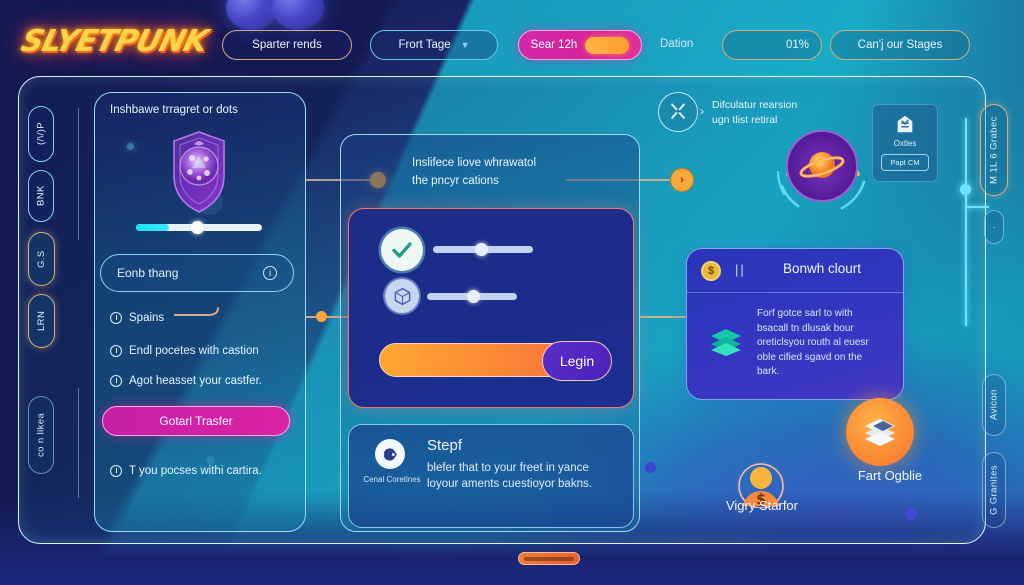 This screenshot has height=585, width=1024. What do you see at coordinates (152, 227) in the screenshot?
I see `left-slider-fill` at bounding box center [152, 227].